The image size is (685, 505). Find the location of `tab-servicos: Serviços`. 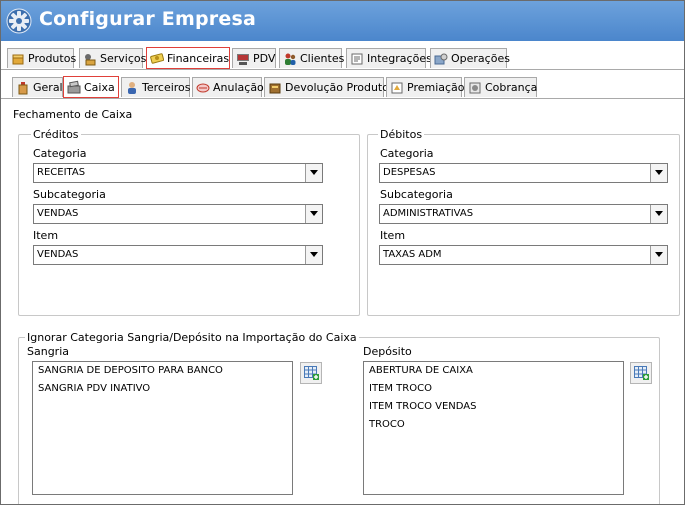

tab-servicos: Serviços is located at coordinates (113, 58).